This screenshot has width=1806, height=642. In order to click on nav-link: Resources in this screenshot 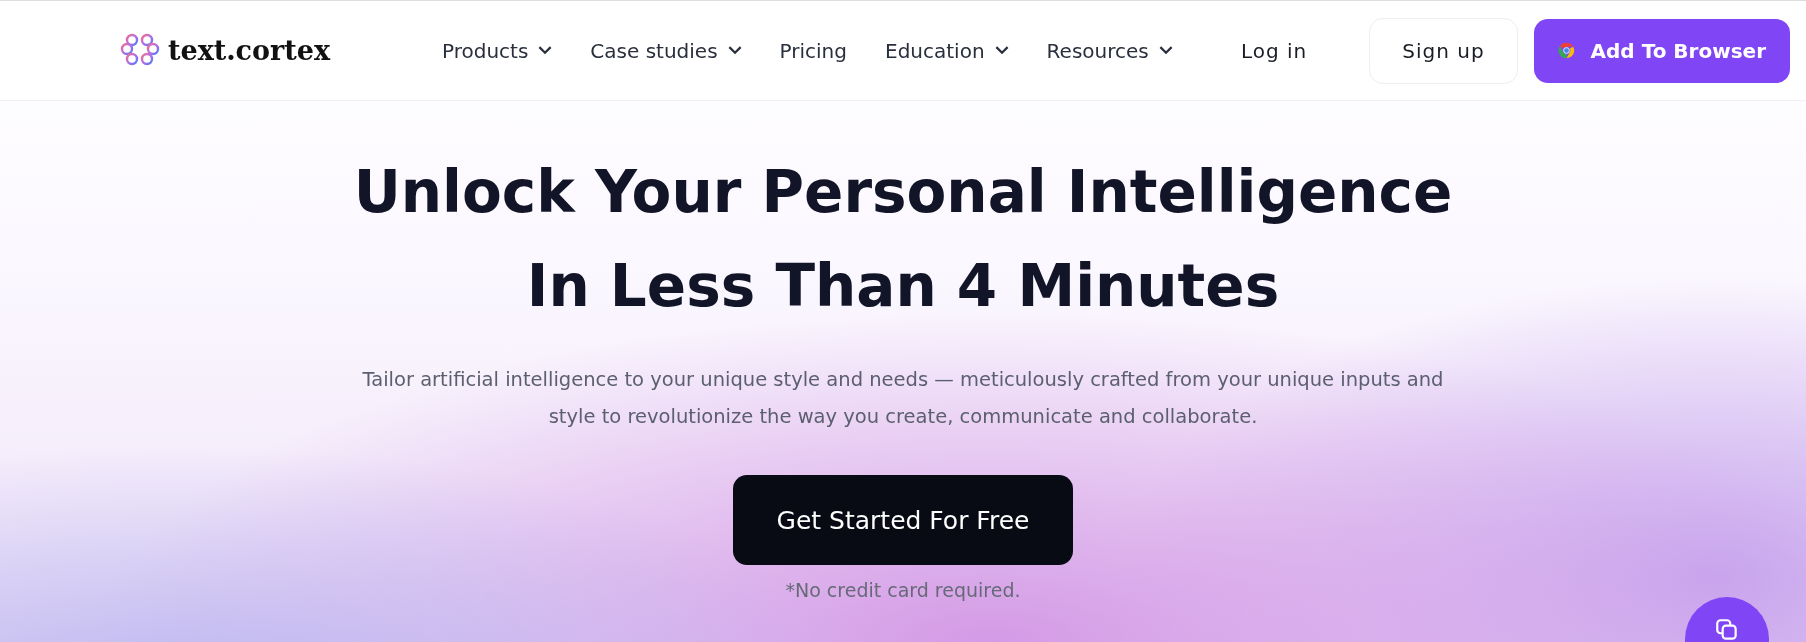, I will do `click(1109, 50)`.